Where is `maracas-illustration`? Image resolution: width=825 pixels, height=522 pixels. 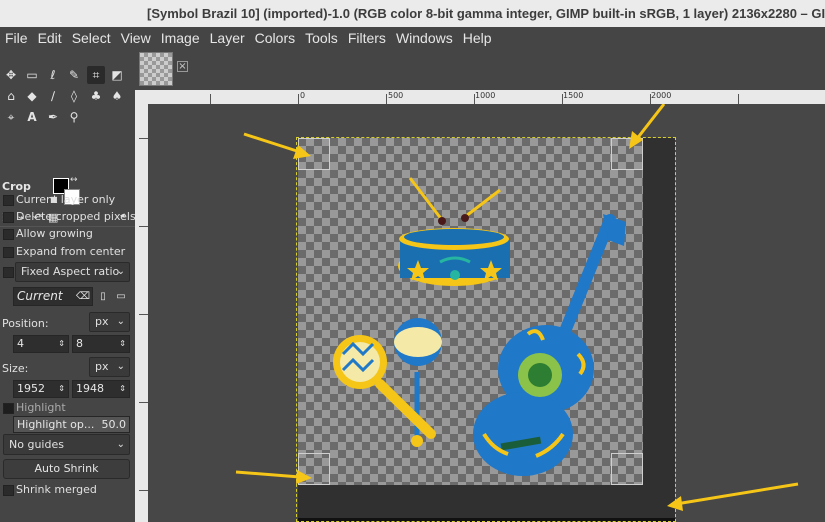 maracas-illustration is located at coordinates (387, 382).